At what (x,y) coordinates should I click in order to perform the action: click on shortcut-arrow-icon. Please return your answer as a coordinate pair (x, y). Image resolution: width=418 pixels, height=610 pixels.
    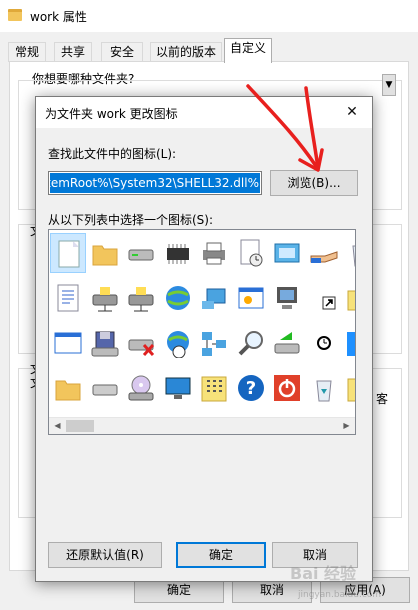
    Looking at the image, I should click on (324, 298).